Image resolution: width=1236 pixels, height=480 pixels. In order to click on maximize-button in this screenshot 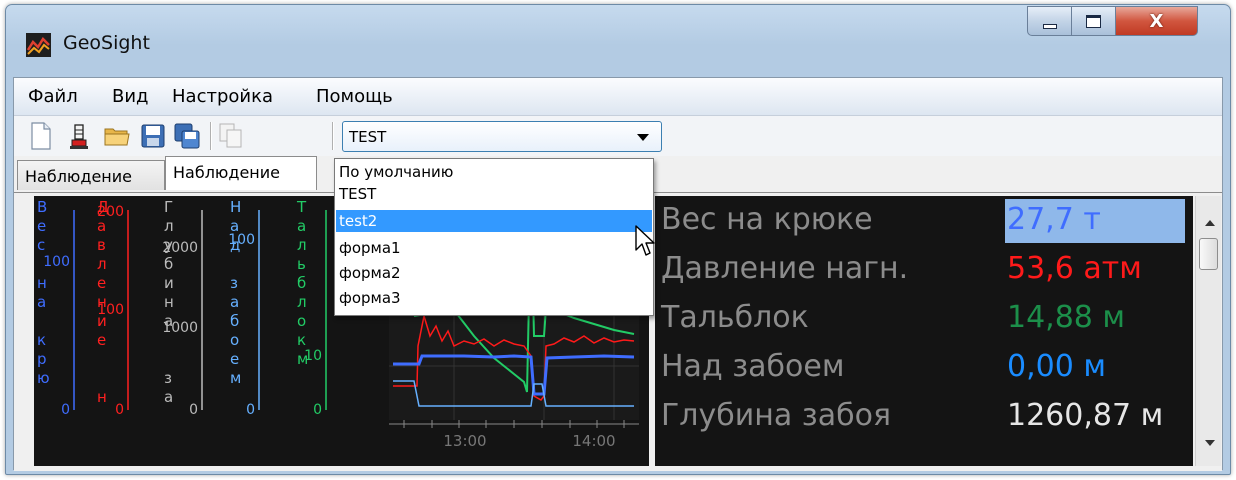, I will do `click(1094, 21)`.